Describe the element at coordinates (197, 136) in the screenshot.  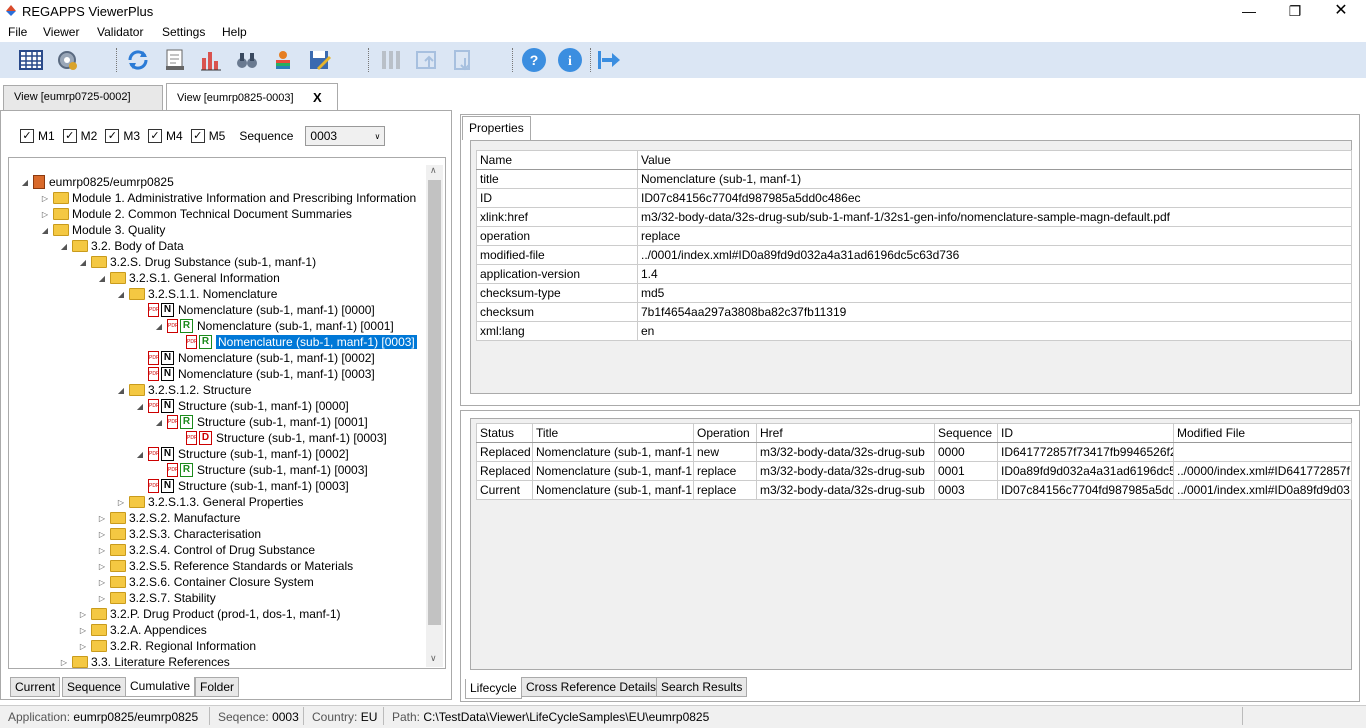
I see `m5-checkbox: ✓` at that location.